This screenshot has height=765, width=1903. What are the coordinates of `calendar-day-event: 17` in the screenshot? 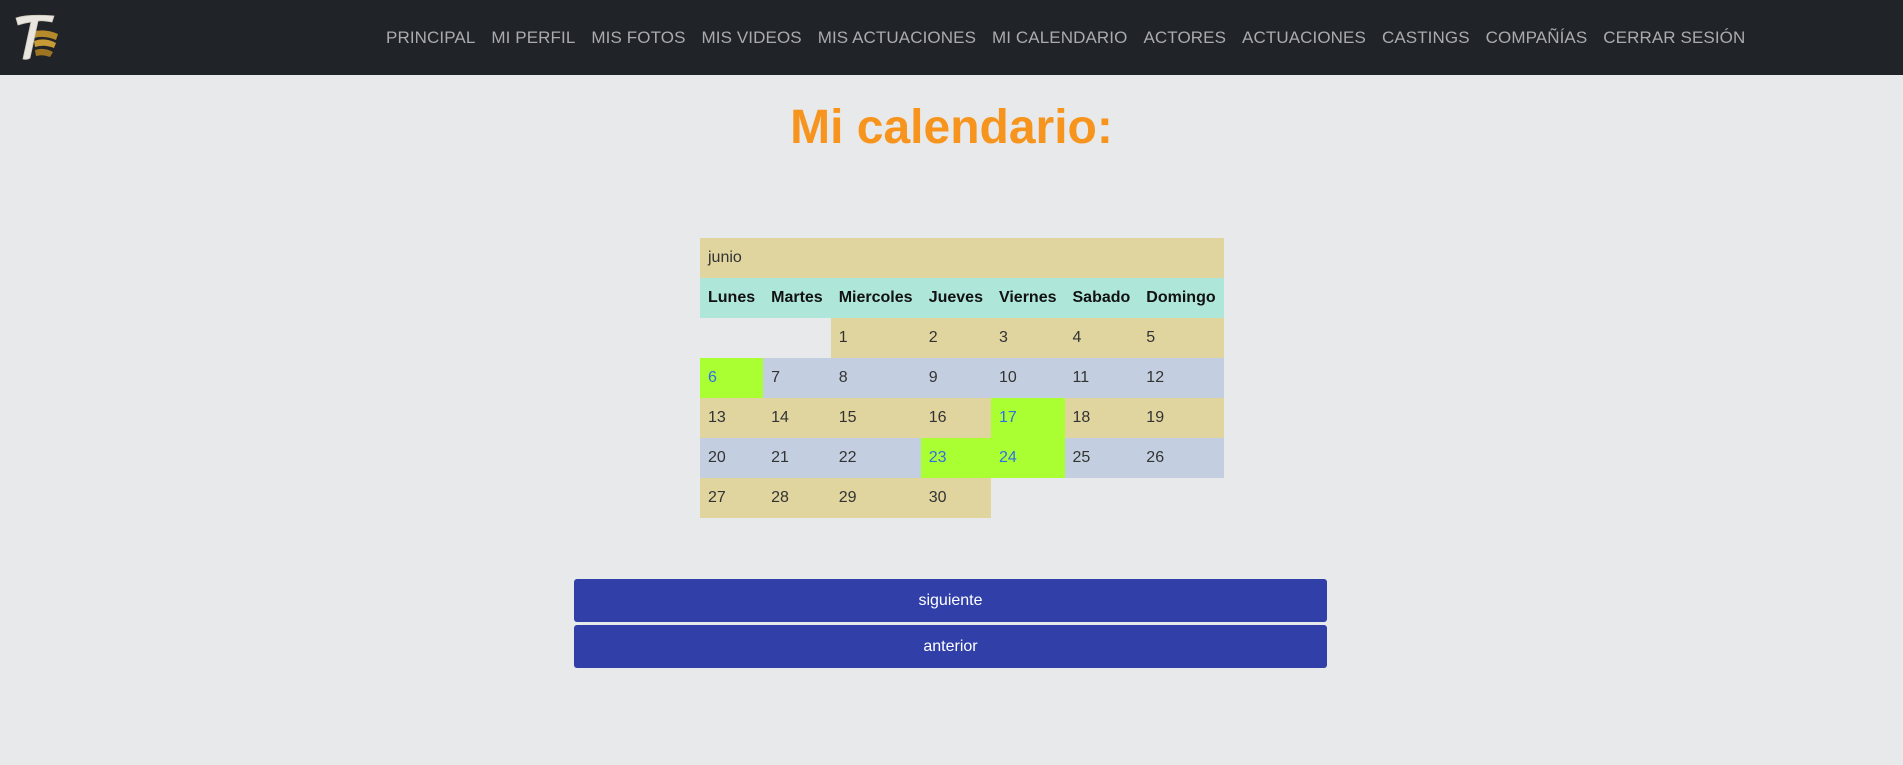 It's located at (1027, 418).